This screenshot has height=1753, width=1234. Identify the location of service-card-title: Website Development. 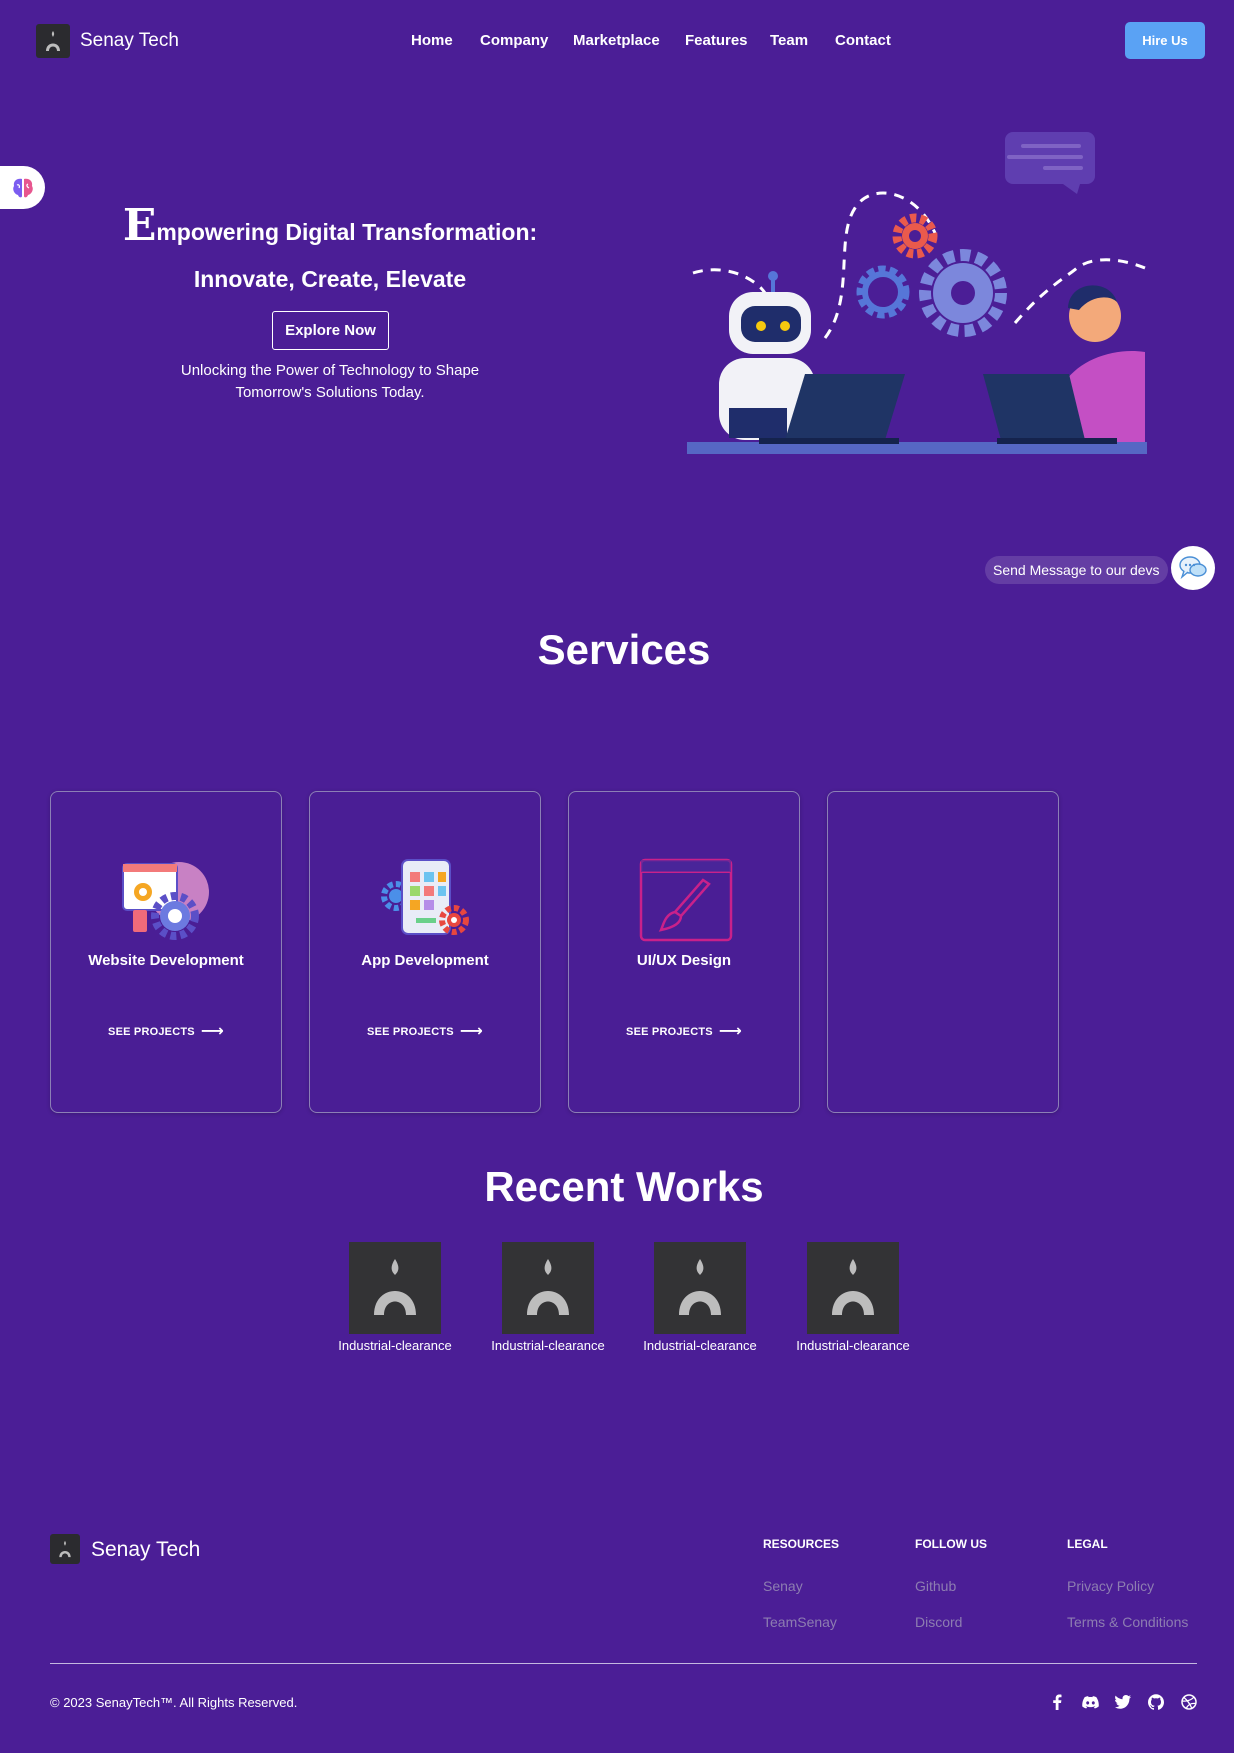
(166, 960).